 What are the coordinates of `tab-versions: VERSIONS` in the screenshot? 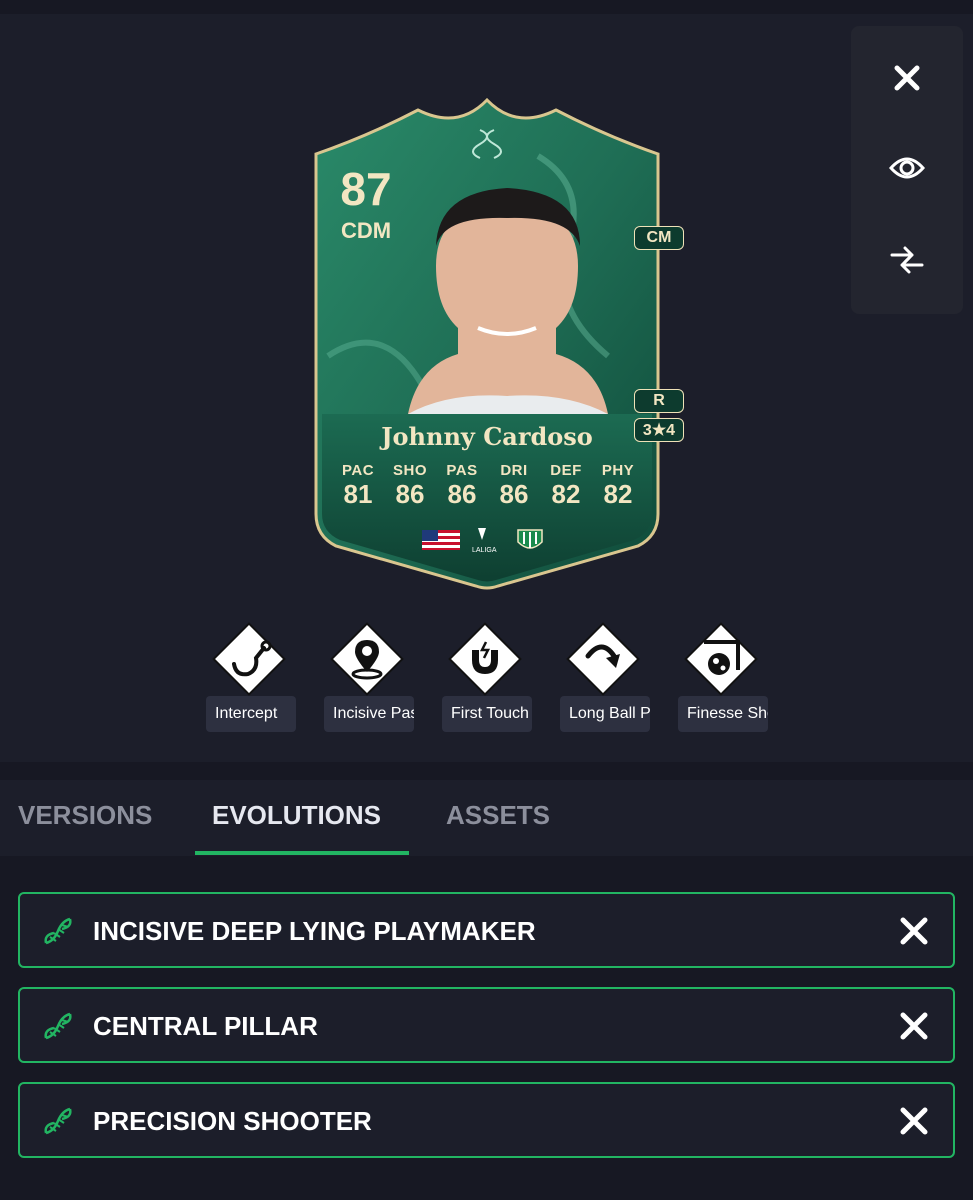 It's located at (85, 815).